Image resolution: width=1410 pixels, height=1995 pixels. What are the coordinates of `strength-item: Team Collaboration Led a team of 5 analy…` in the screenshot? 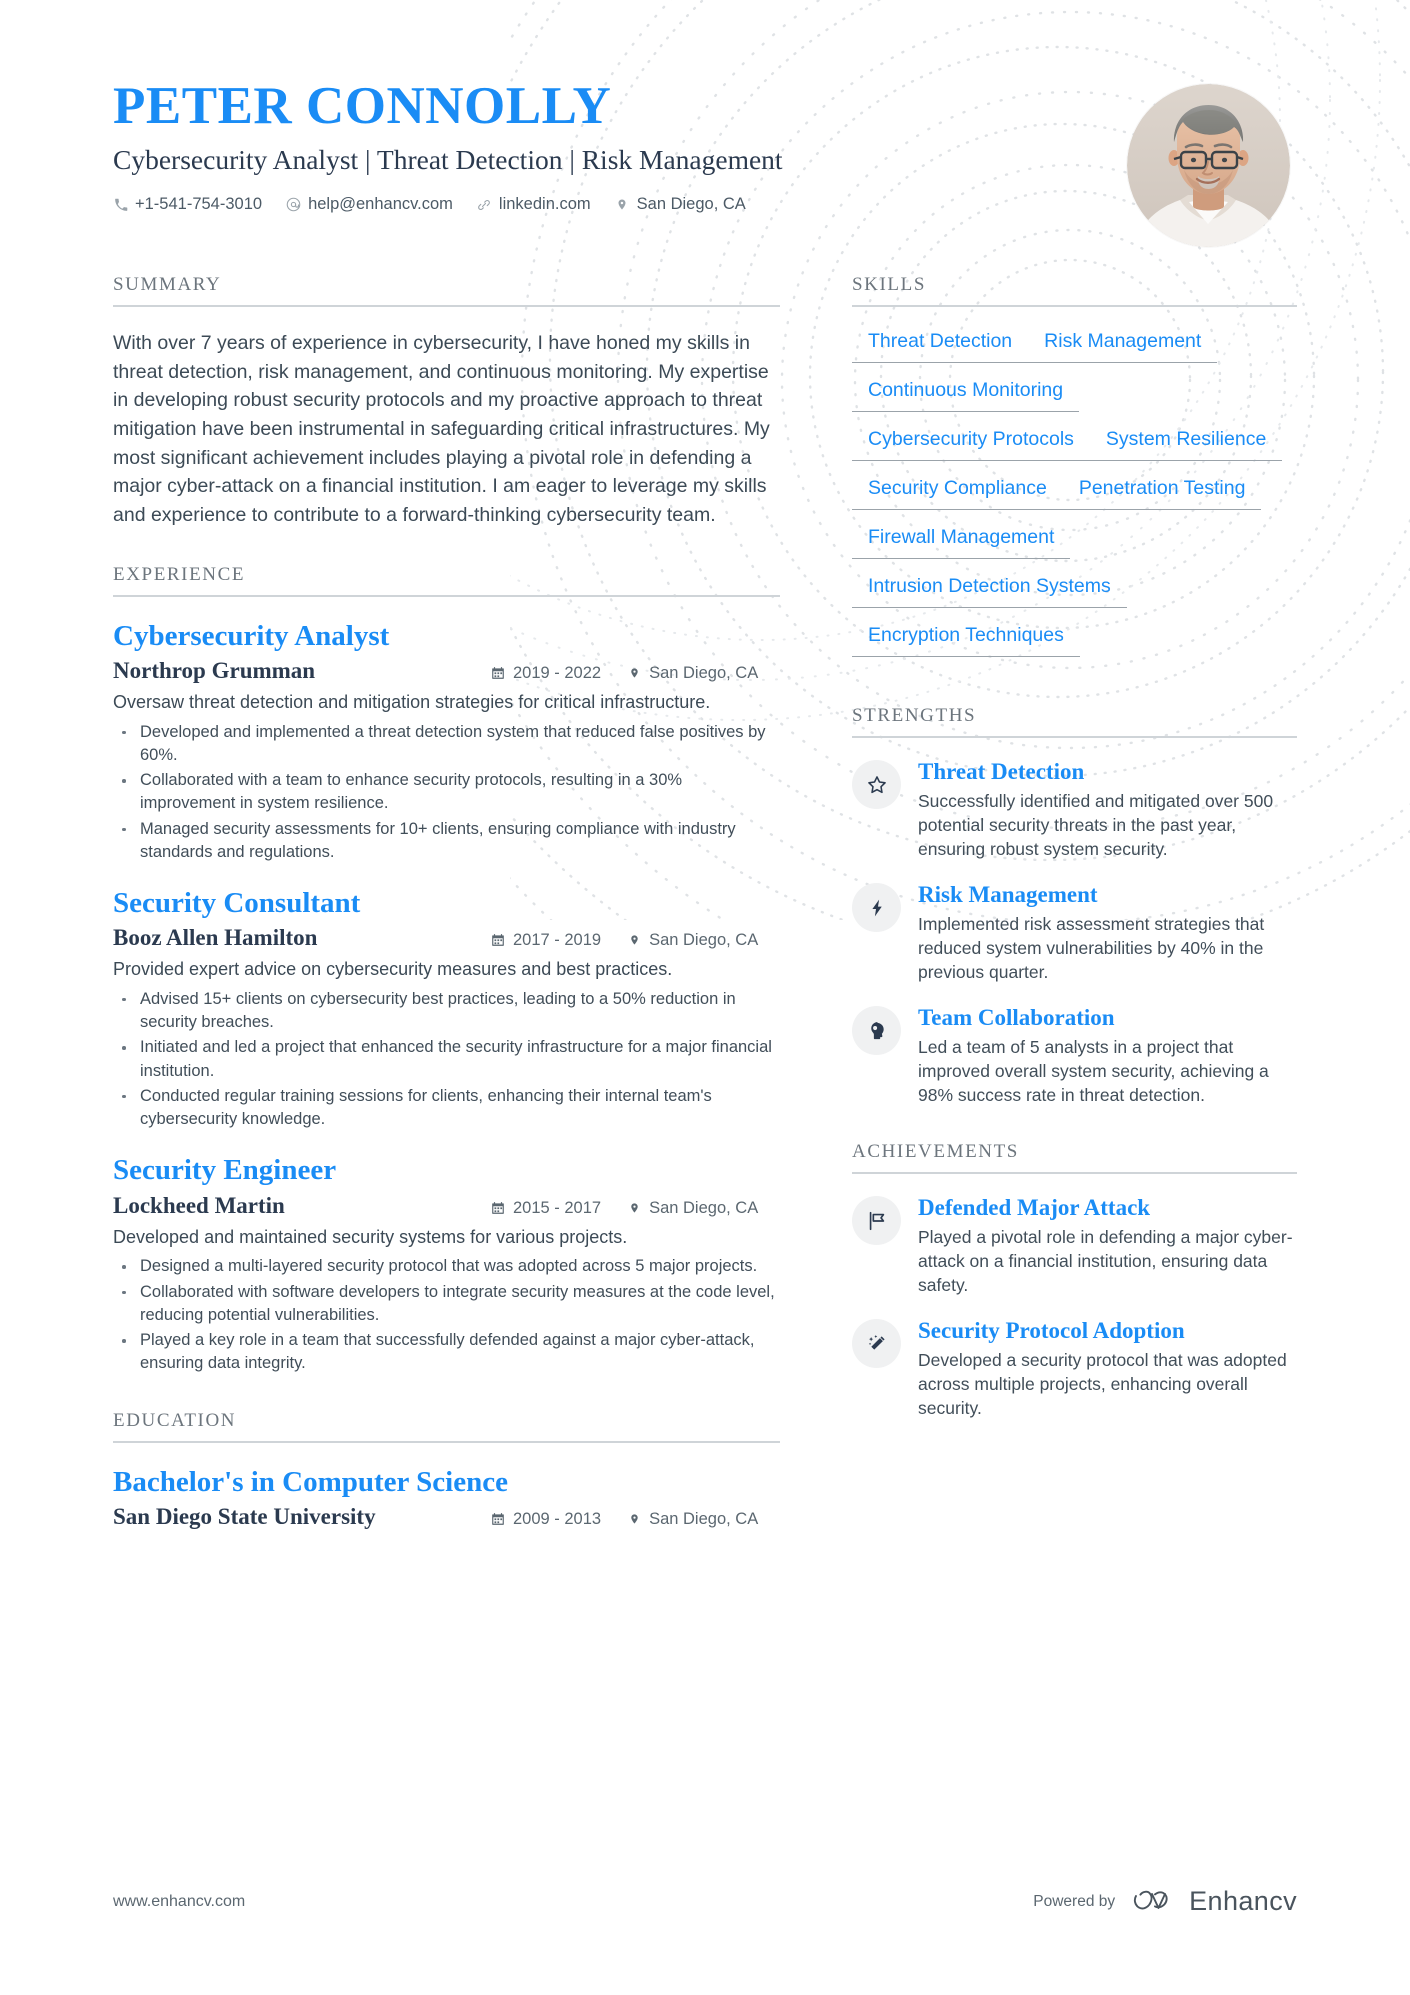 It's located at (1074, 1055).